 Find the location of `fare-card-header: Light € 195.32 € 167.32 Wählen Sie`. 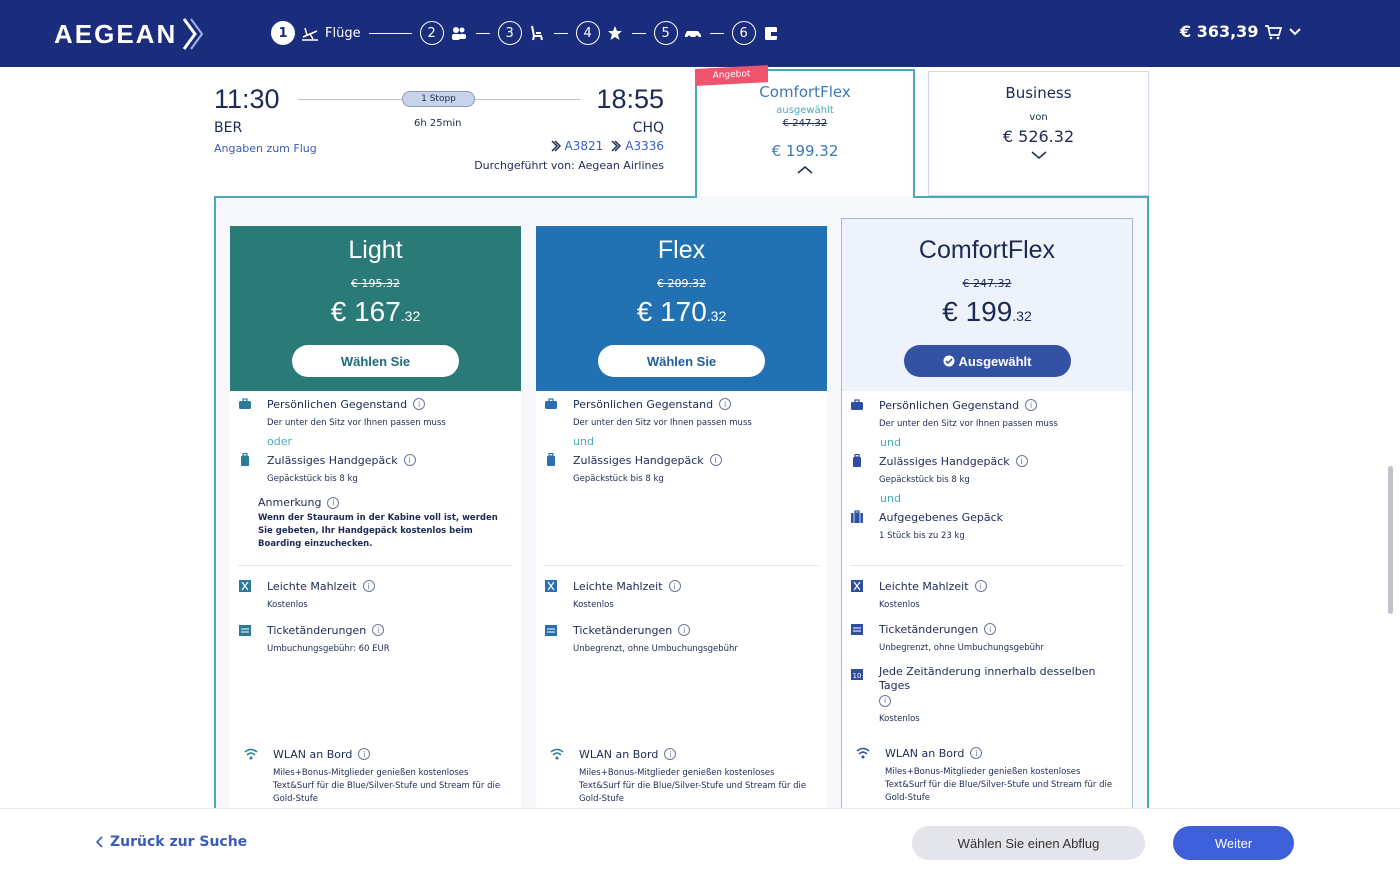

fare-card-header: Light € 195.32 € 167.32 Wählen Sie is located at coordinates (375, 308).